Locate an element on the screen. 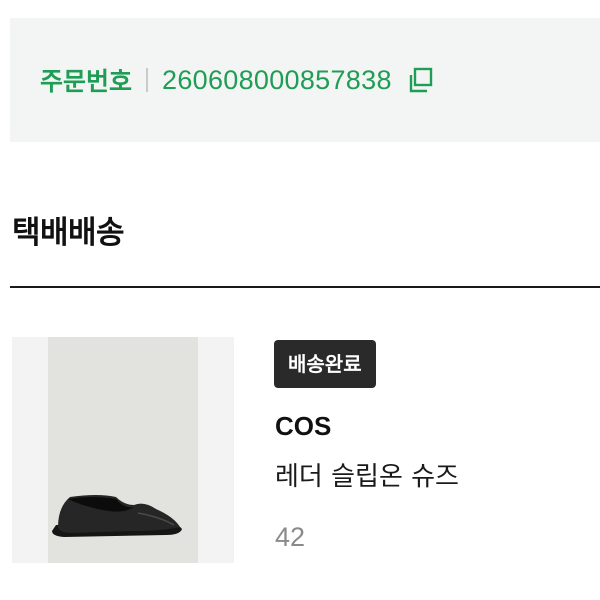 This screenshot has height=600, width=600. order-number-separator is located at coordinates (147, 80).